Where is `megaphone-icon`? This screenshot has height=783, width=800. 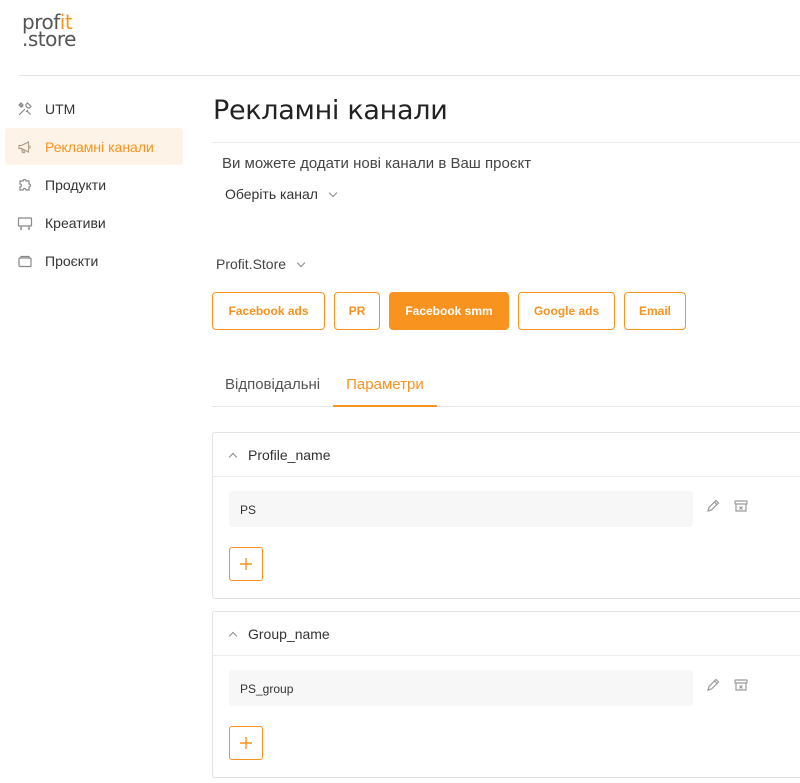
megaphone-icon is located at coordinates (25, 147).